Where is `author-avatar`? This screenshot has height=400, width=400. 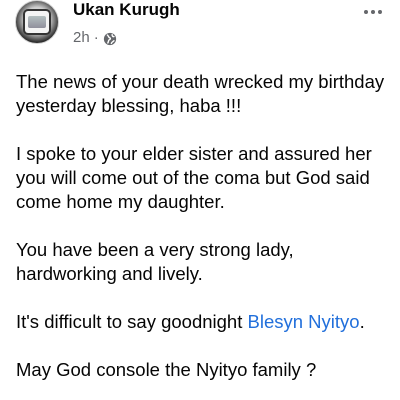 author-avatar is located at coordinates (37, 22).